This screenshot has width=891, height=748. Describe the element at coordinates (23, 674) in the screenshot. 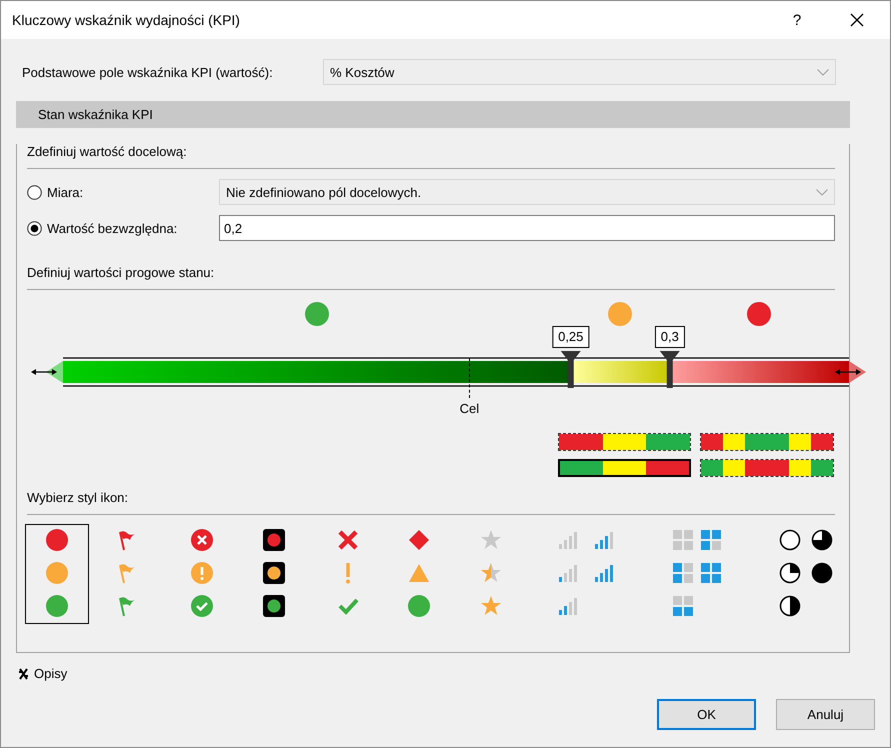

I see `tools-icon` at that location.